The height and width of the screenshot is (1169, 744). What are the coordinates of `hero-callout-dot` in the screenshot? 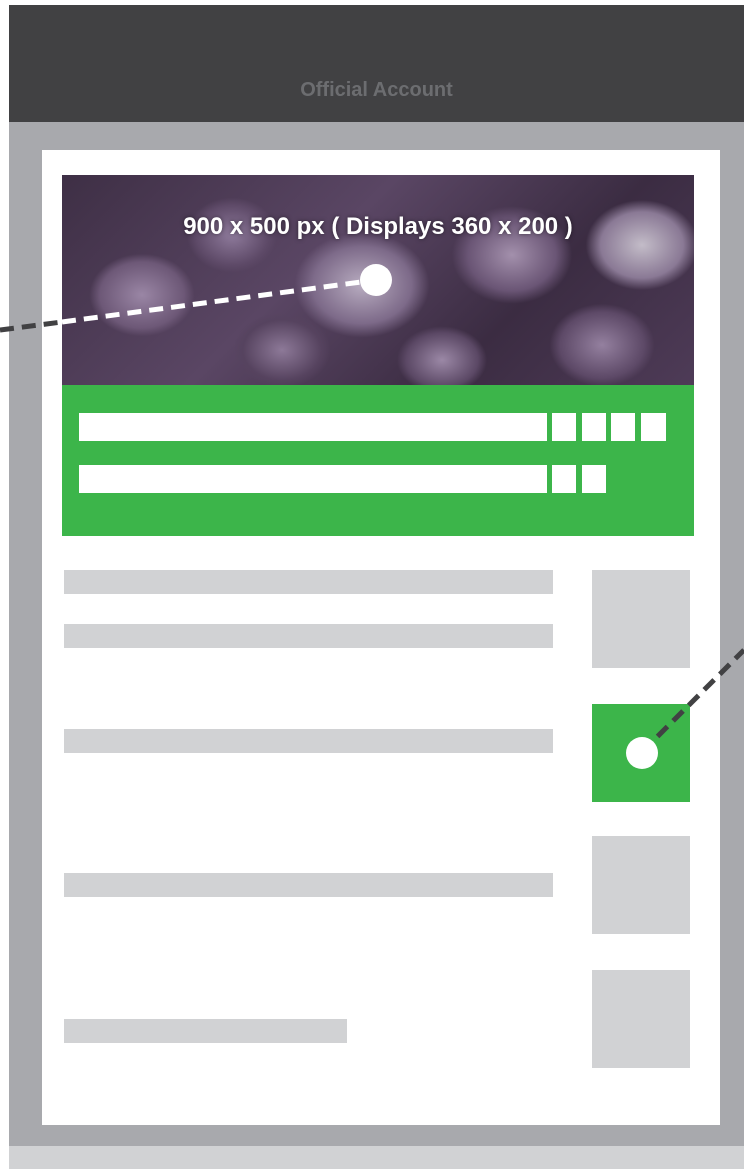 It's located at (376, 280).